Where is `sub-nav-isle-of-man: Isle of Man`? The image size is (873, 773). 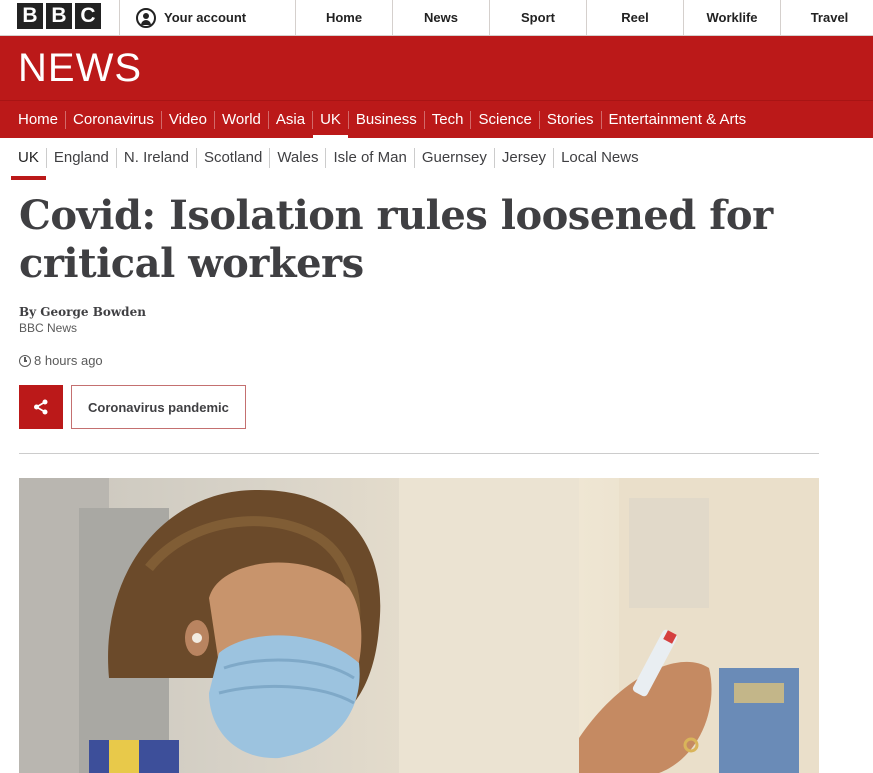
sub-nav-isle-of-man: Isle of Man is located at coordinates (370, 158).